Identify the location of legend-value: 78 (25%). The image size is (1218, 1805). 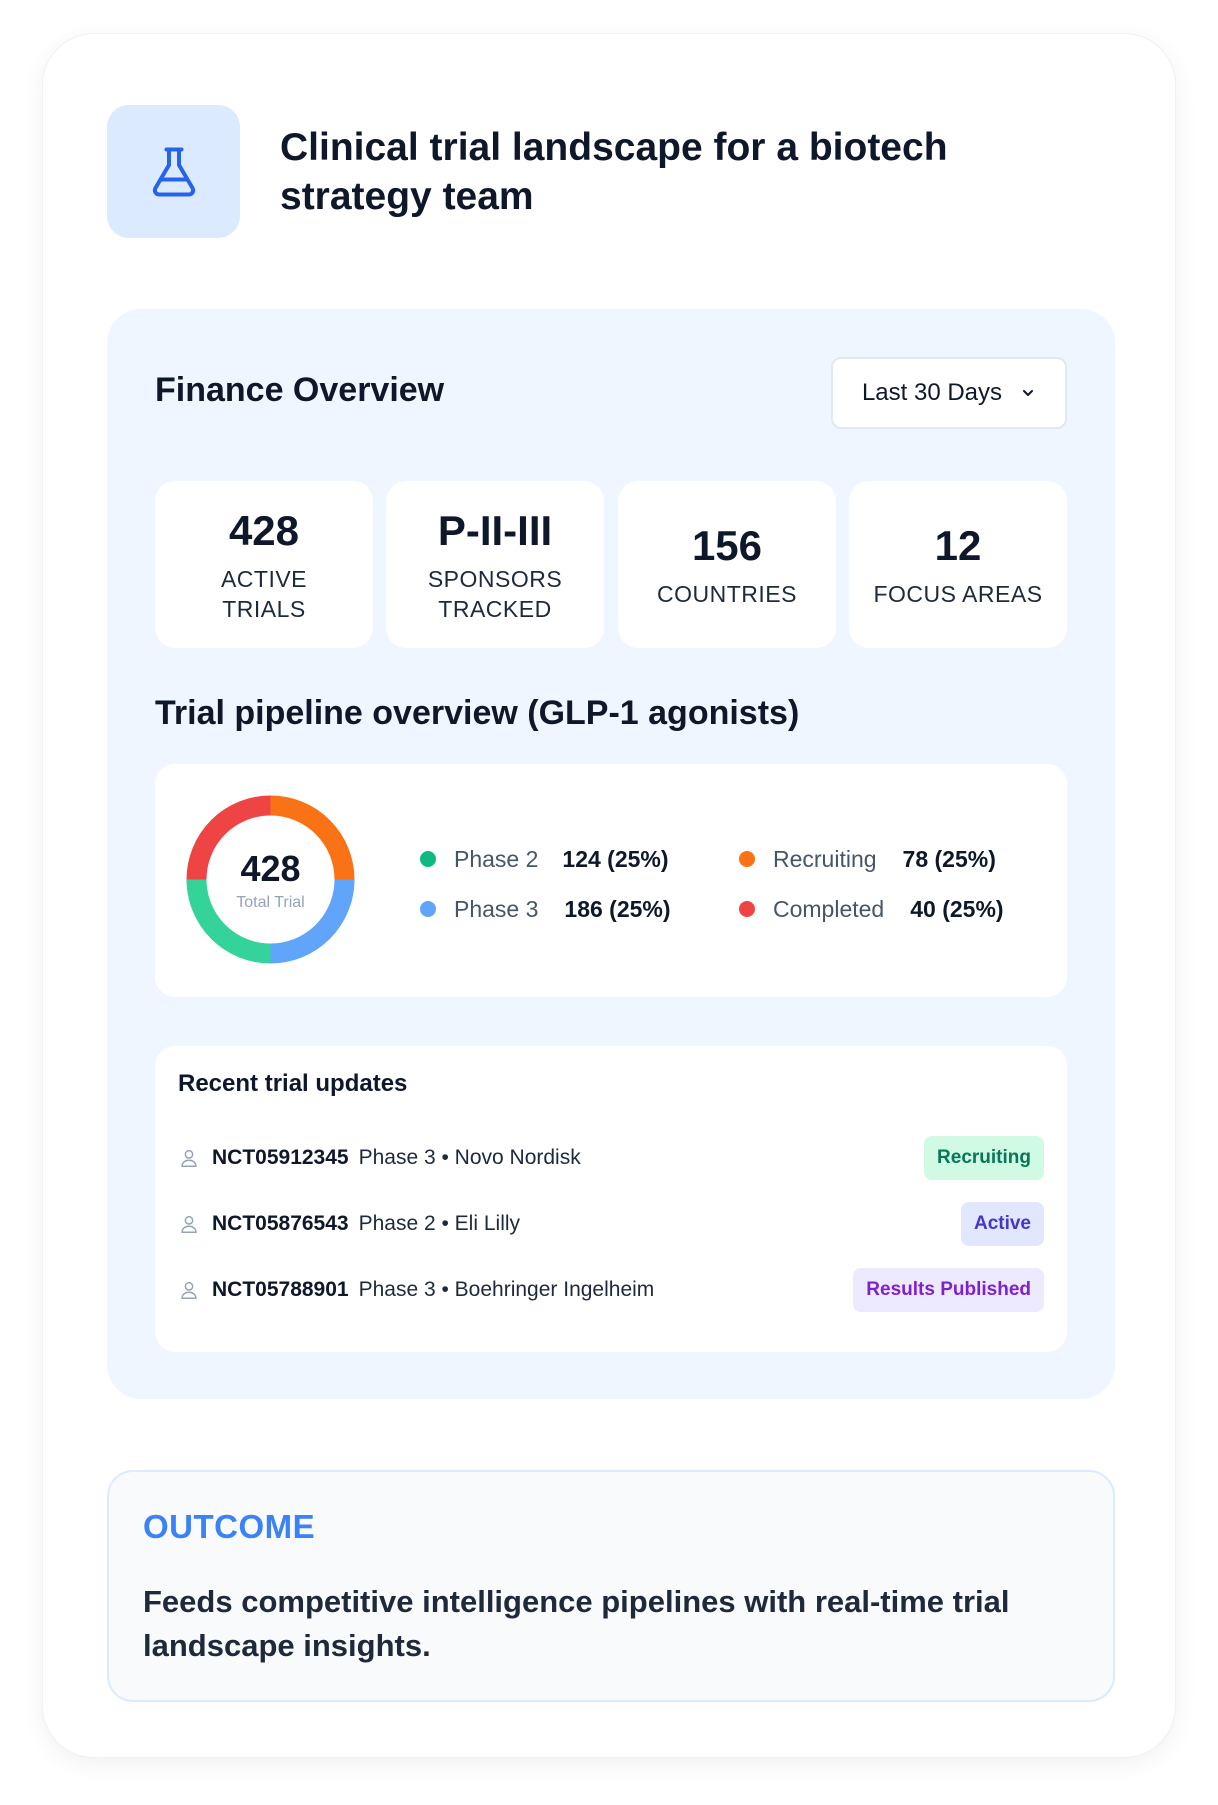
(949, 858).